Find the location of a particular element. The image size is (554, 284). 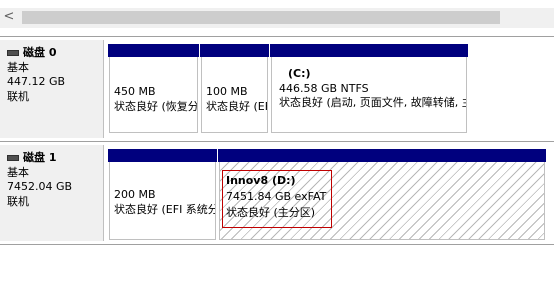

partition-status: 状态良好 (EFI 系统分区) is located at coordinates (164, 209).